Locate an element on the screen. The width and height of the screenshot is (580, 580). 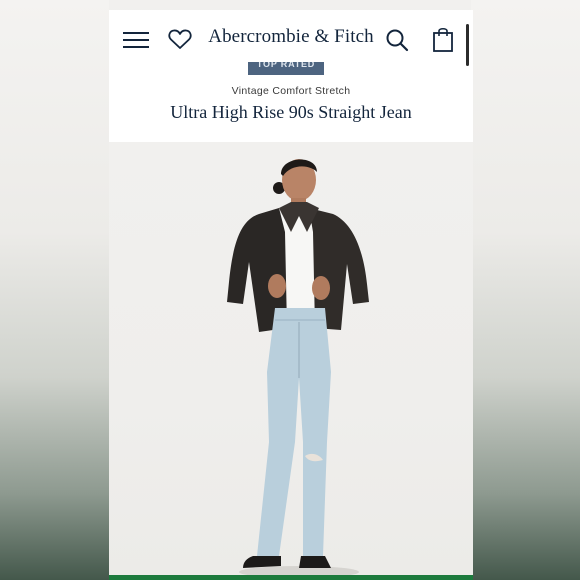
brand-logo: Abercrombie & Fitch is located at coordinates (291, 37).